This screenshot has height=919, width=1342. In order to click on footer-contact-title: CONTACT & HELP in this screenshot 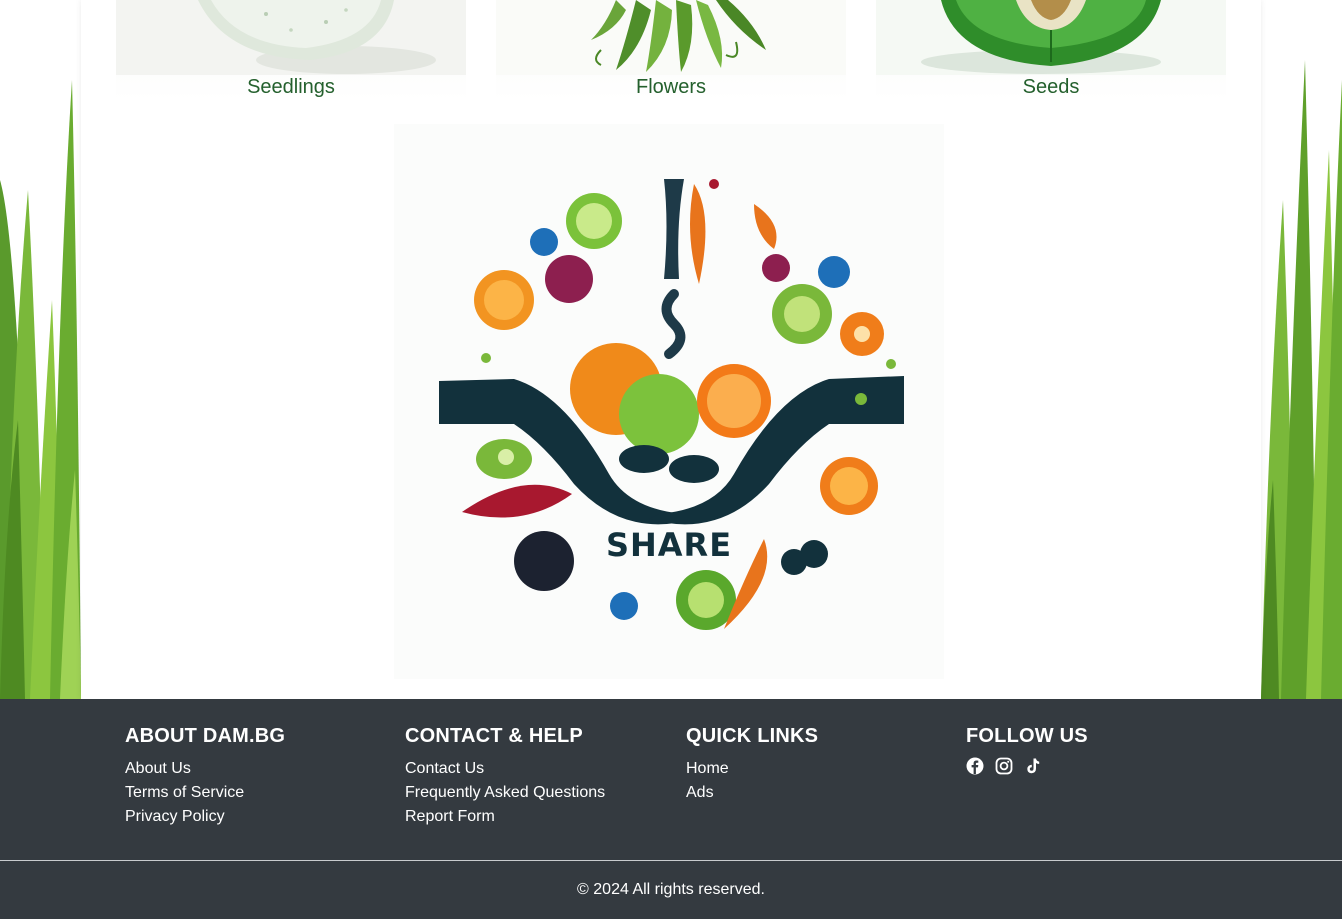, I will do `click(494, 736)`.